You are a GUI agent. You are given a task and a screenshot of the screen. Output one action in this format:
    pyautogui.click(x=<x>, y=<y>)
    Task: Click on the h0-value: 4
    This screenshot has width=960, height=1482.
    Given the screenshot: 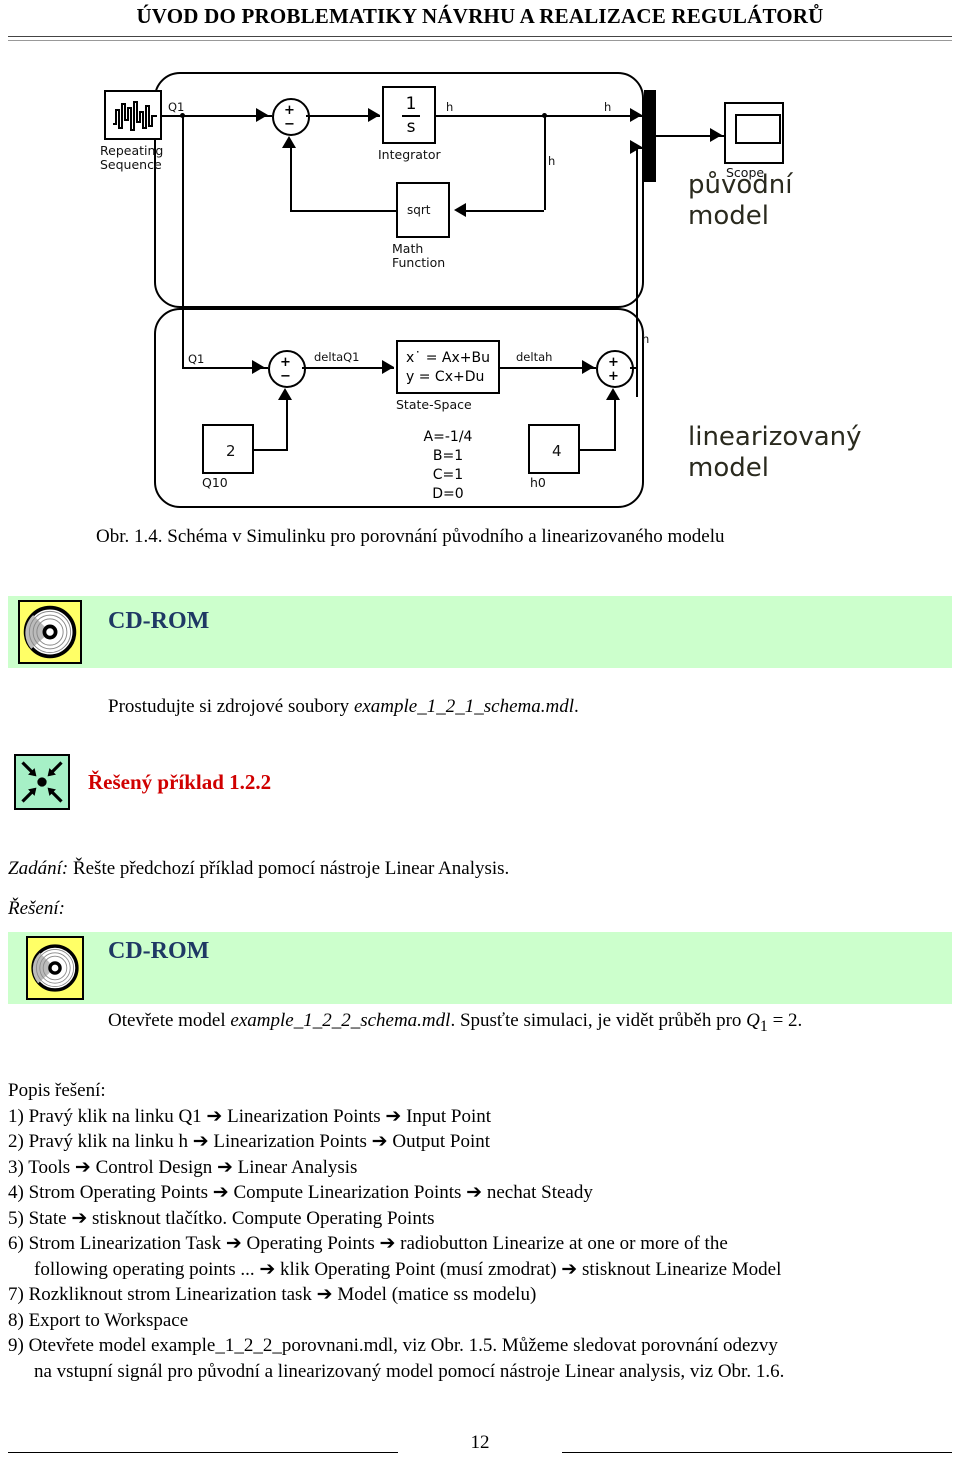 What is the action you would take?
    pyautogui.click(x=557, y=451)
    